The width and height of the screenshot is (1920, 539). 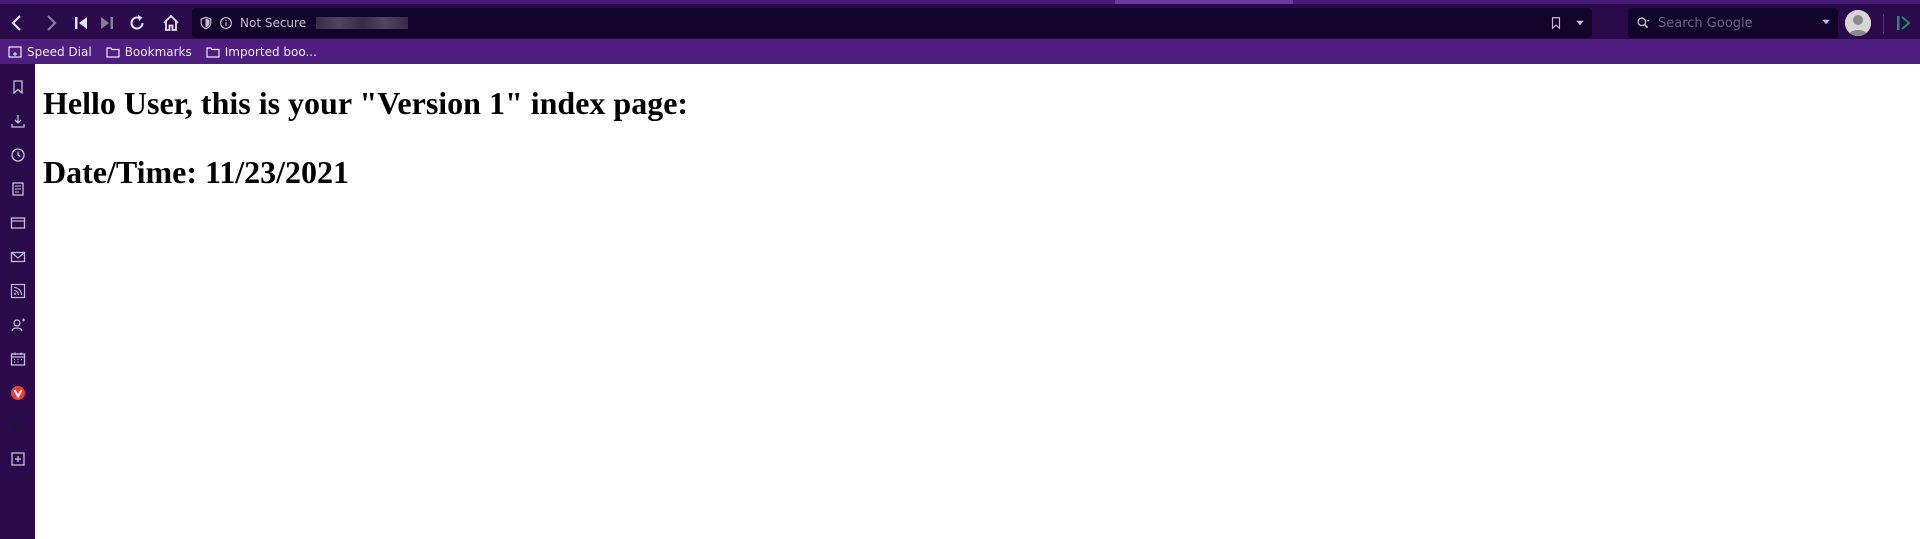 I want to click on mail-panel-button, so click(x=17, y=256).